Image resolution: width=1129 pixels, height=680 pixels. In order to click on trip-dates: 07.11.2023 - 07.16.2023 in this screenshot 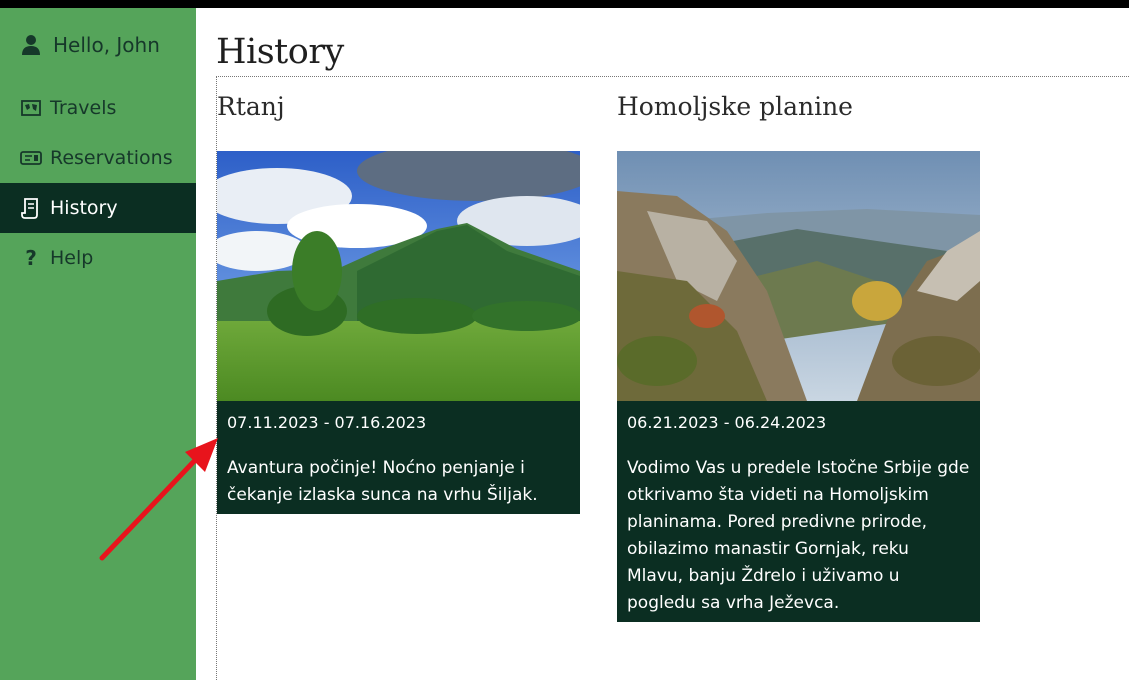, I will do `click(327, 422)`.